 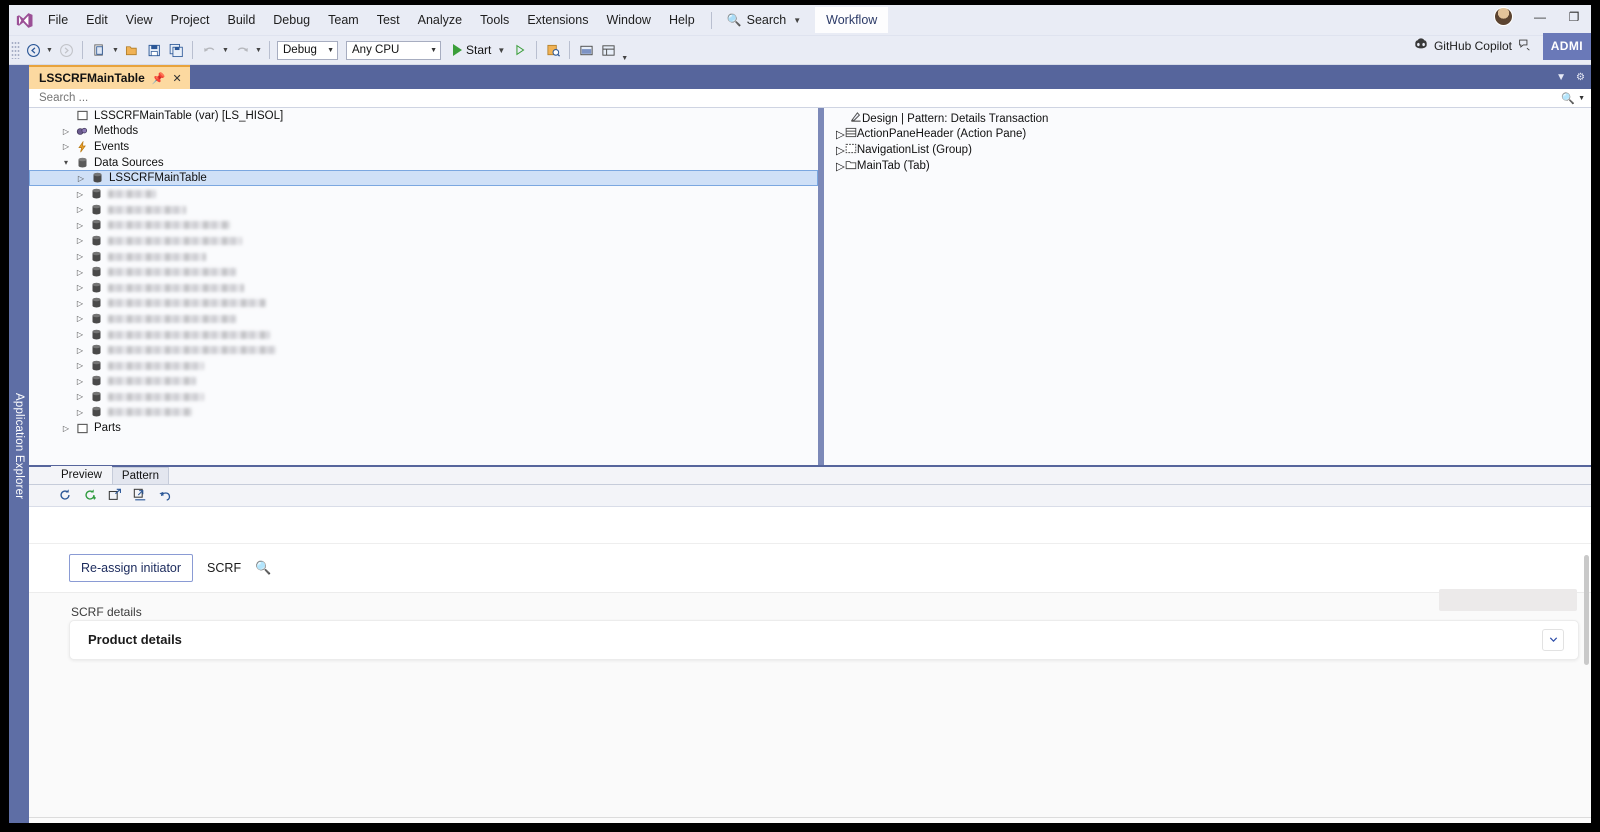 What do you see at coordinates (225, 50) in the screenshot?
I see `undo-dropdown: ▼` at bounding box center [225, 50].